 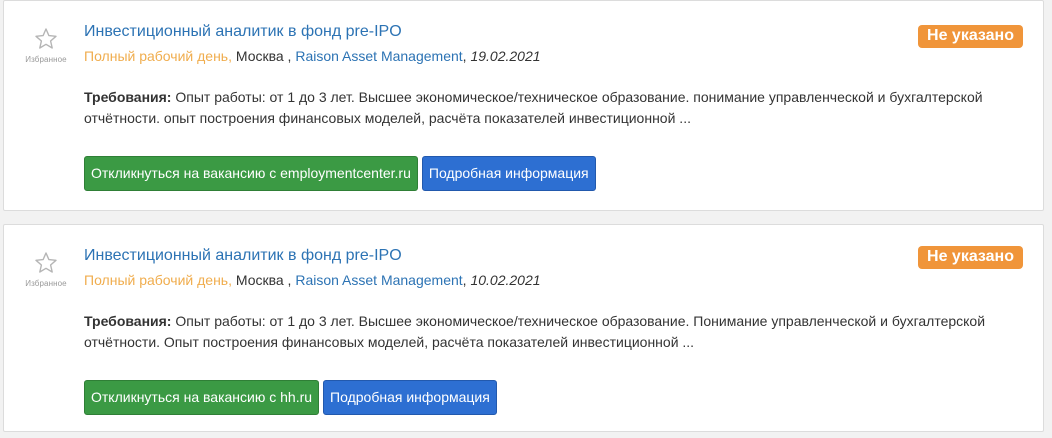 I want to click on apply-button: Откликнуться на вакансию с hh.ru, so click(x=202, y=397).